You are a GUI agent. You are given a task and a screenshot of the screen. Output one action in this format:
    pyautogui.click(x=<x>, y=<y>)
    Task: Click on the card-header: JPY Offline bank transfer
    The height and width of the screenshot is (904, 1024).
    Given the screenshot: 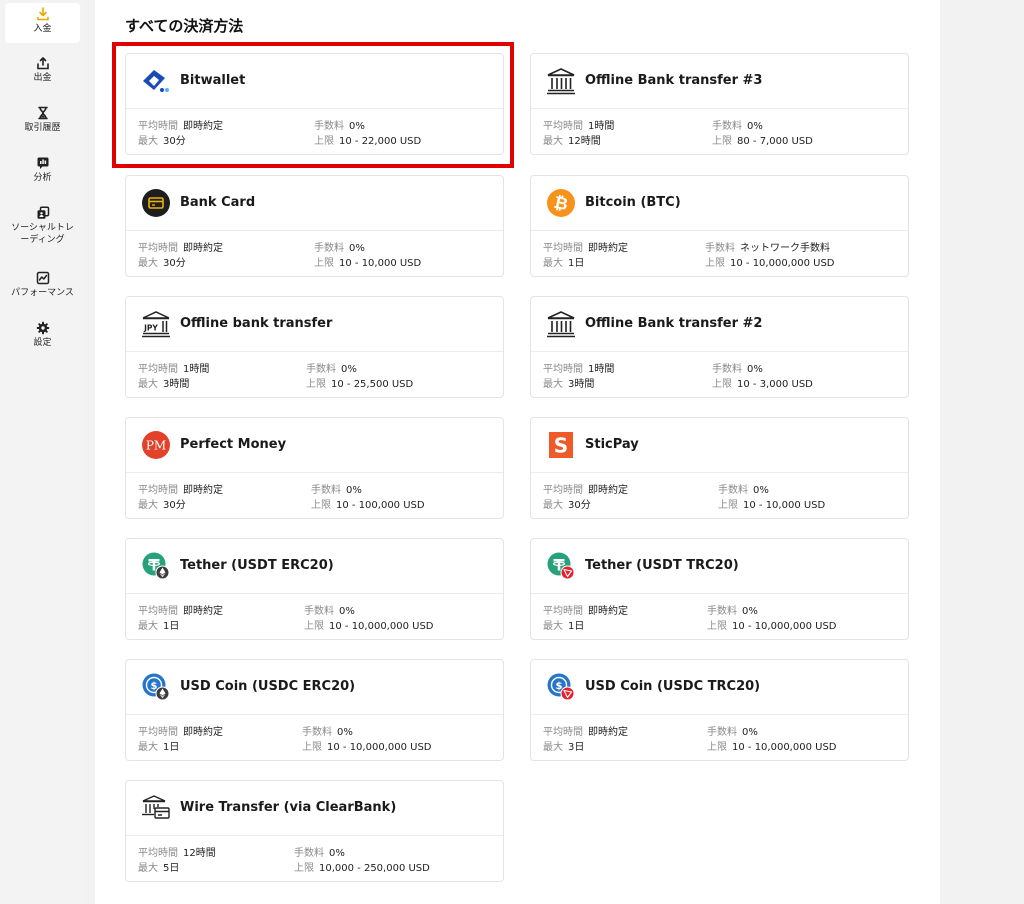 What is the action you would take?
    pyautogui.click(x=314, y=324)
    